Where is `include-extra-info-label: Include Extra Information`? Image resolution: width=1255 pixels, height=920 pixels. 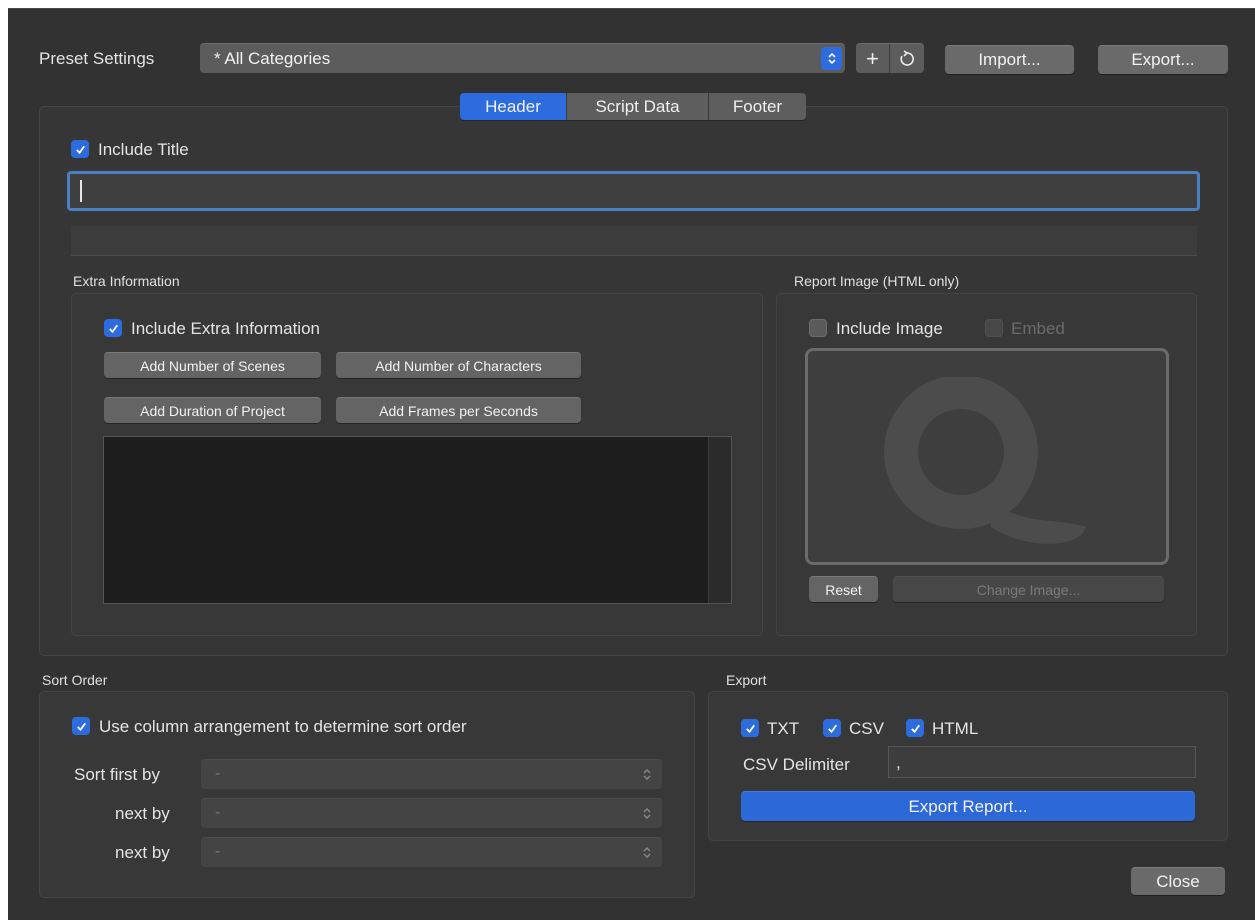
include-extra-info-label: Include Extra Information is located at coordinates (225, 328).